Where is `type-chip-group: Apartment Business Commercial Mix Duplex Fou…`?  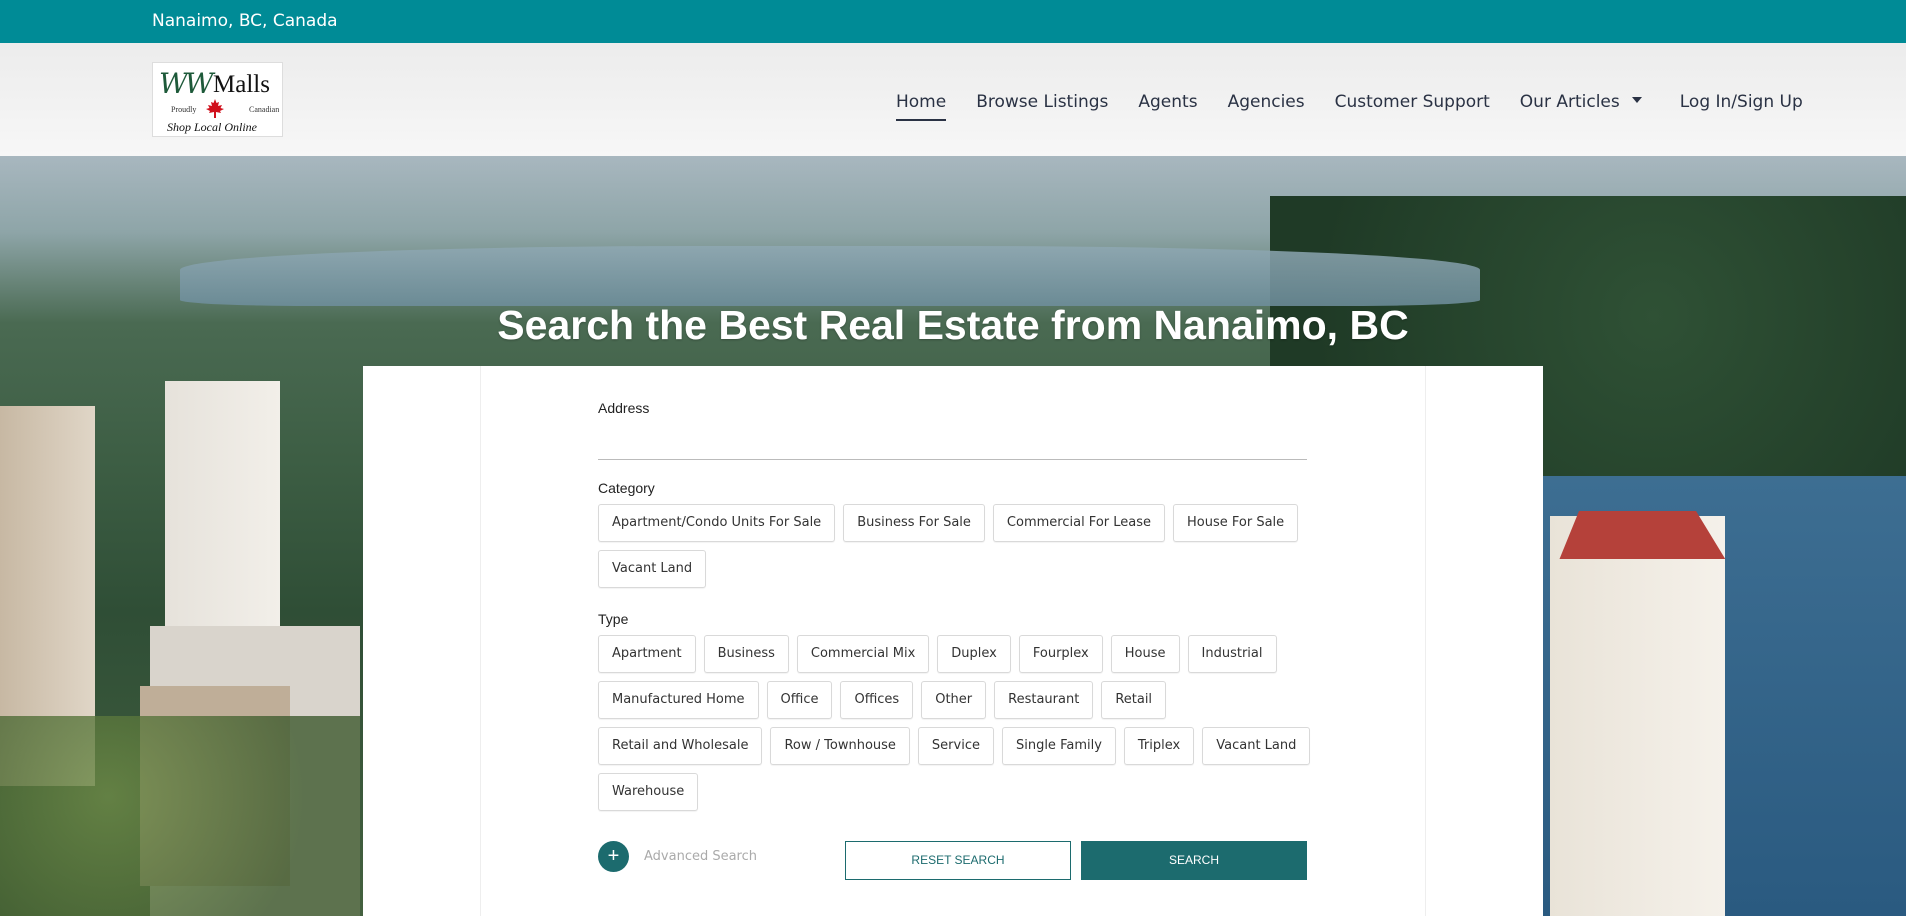
type-chip-group: Apartment Business Commercial Mix Duplex Fou… is located at coordinates (958, 723).